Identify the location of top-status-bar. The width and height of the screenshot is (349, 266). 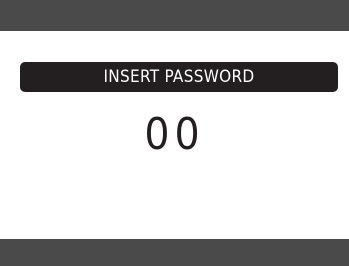
(174, 15).